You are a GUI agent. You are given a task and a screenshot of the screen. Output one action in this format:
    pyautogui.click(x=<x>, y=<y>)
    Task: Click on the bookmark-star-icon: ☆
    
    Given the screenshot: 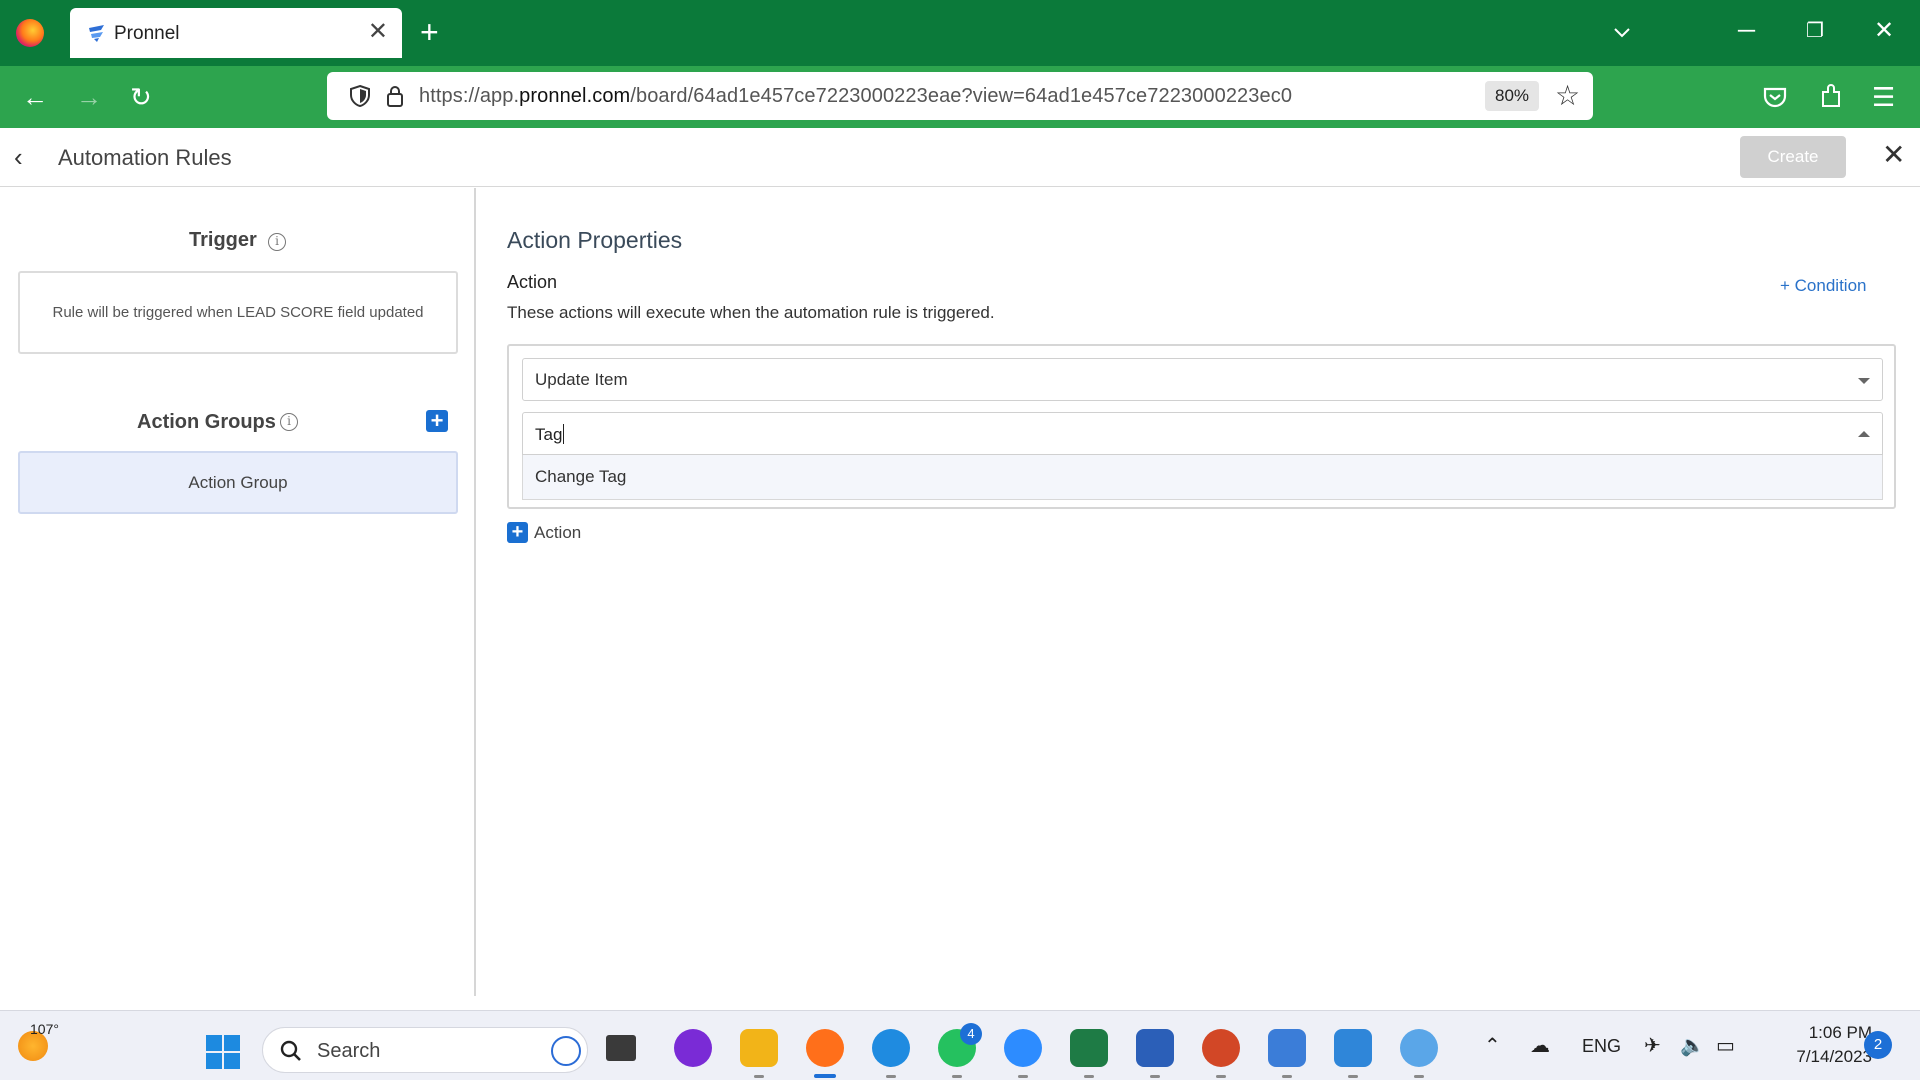 What is the action you would take?
    pyautogui.click(x=1567, y=96)
    